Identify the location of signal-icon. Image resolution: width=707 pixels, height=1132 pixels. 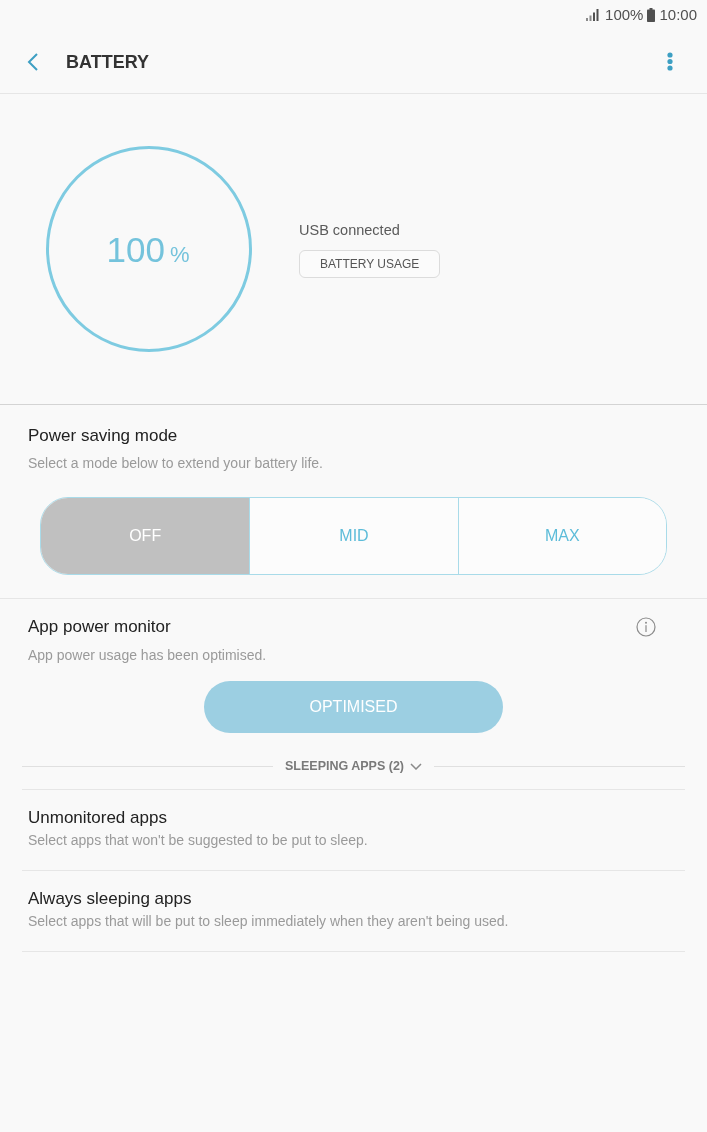
(593, 15).